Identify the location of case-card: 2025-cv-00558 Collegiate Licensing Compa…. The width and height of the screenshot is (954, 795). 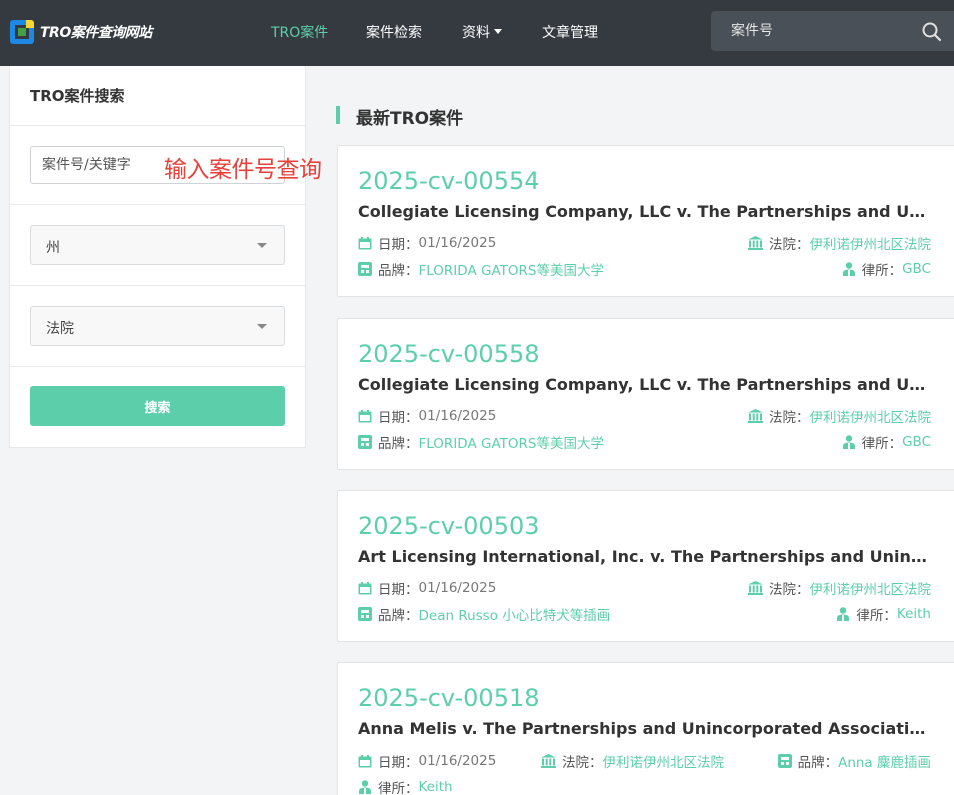
(645, 394).